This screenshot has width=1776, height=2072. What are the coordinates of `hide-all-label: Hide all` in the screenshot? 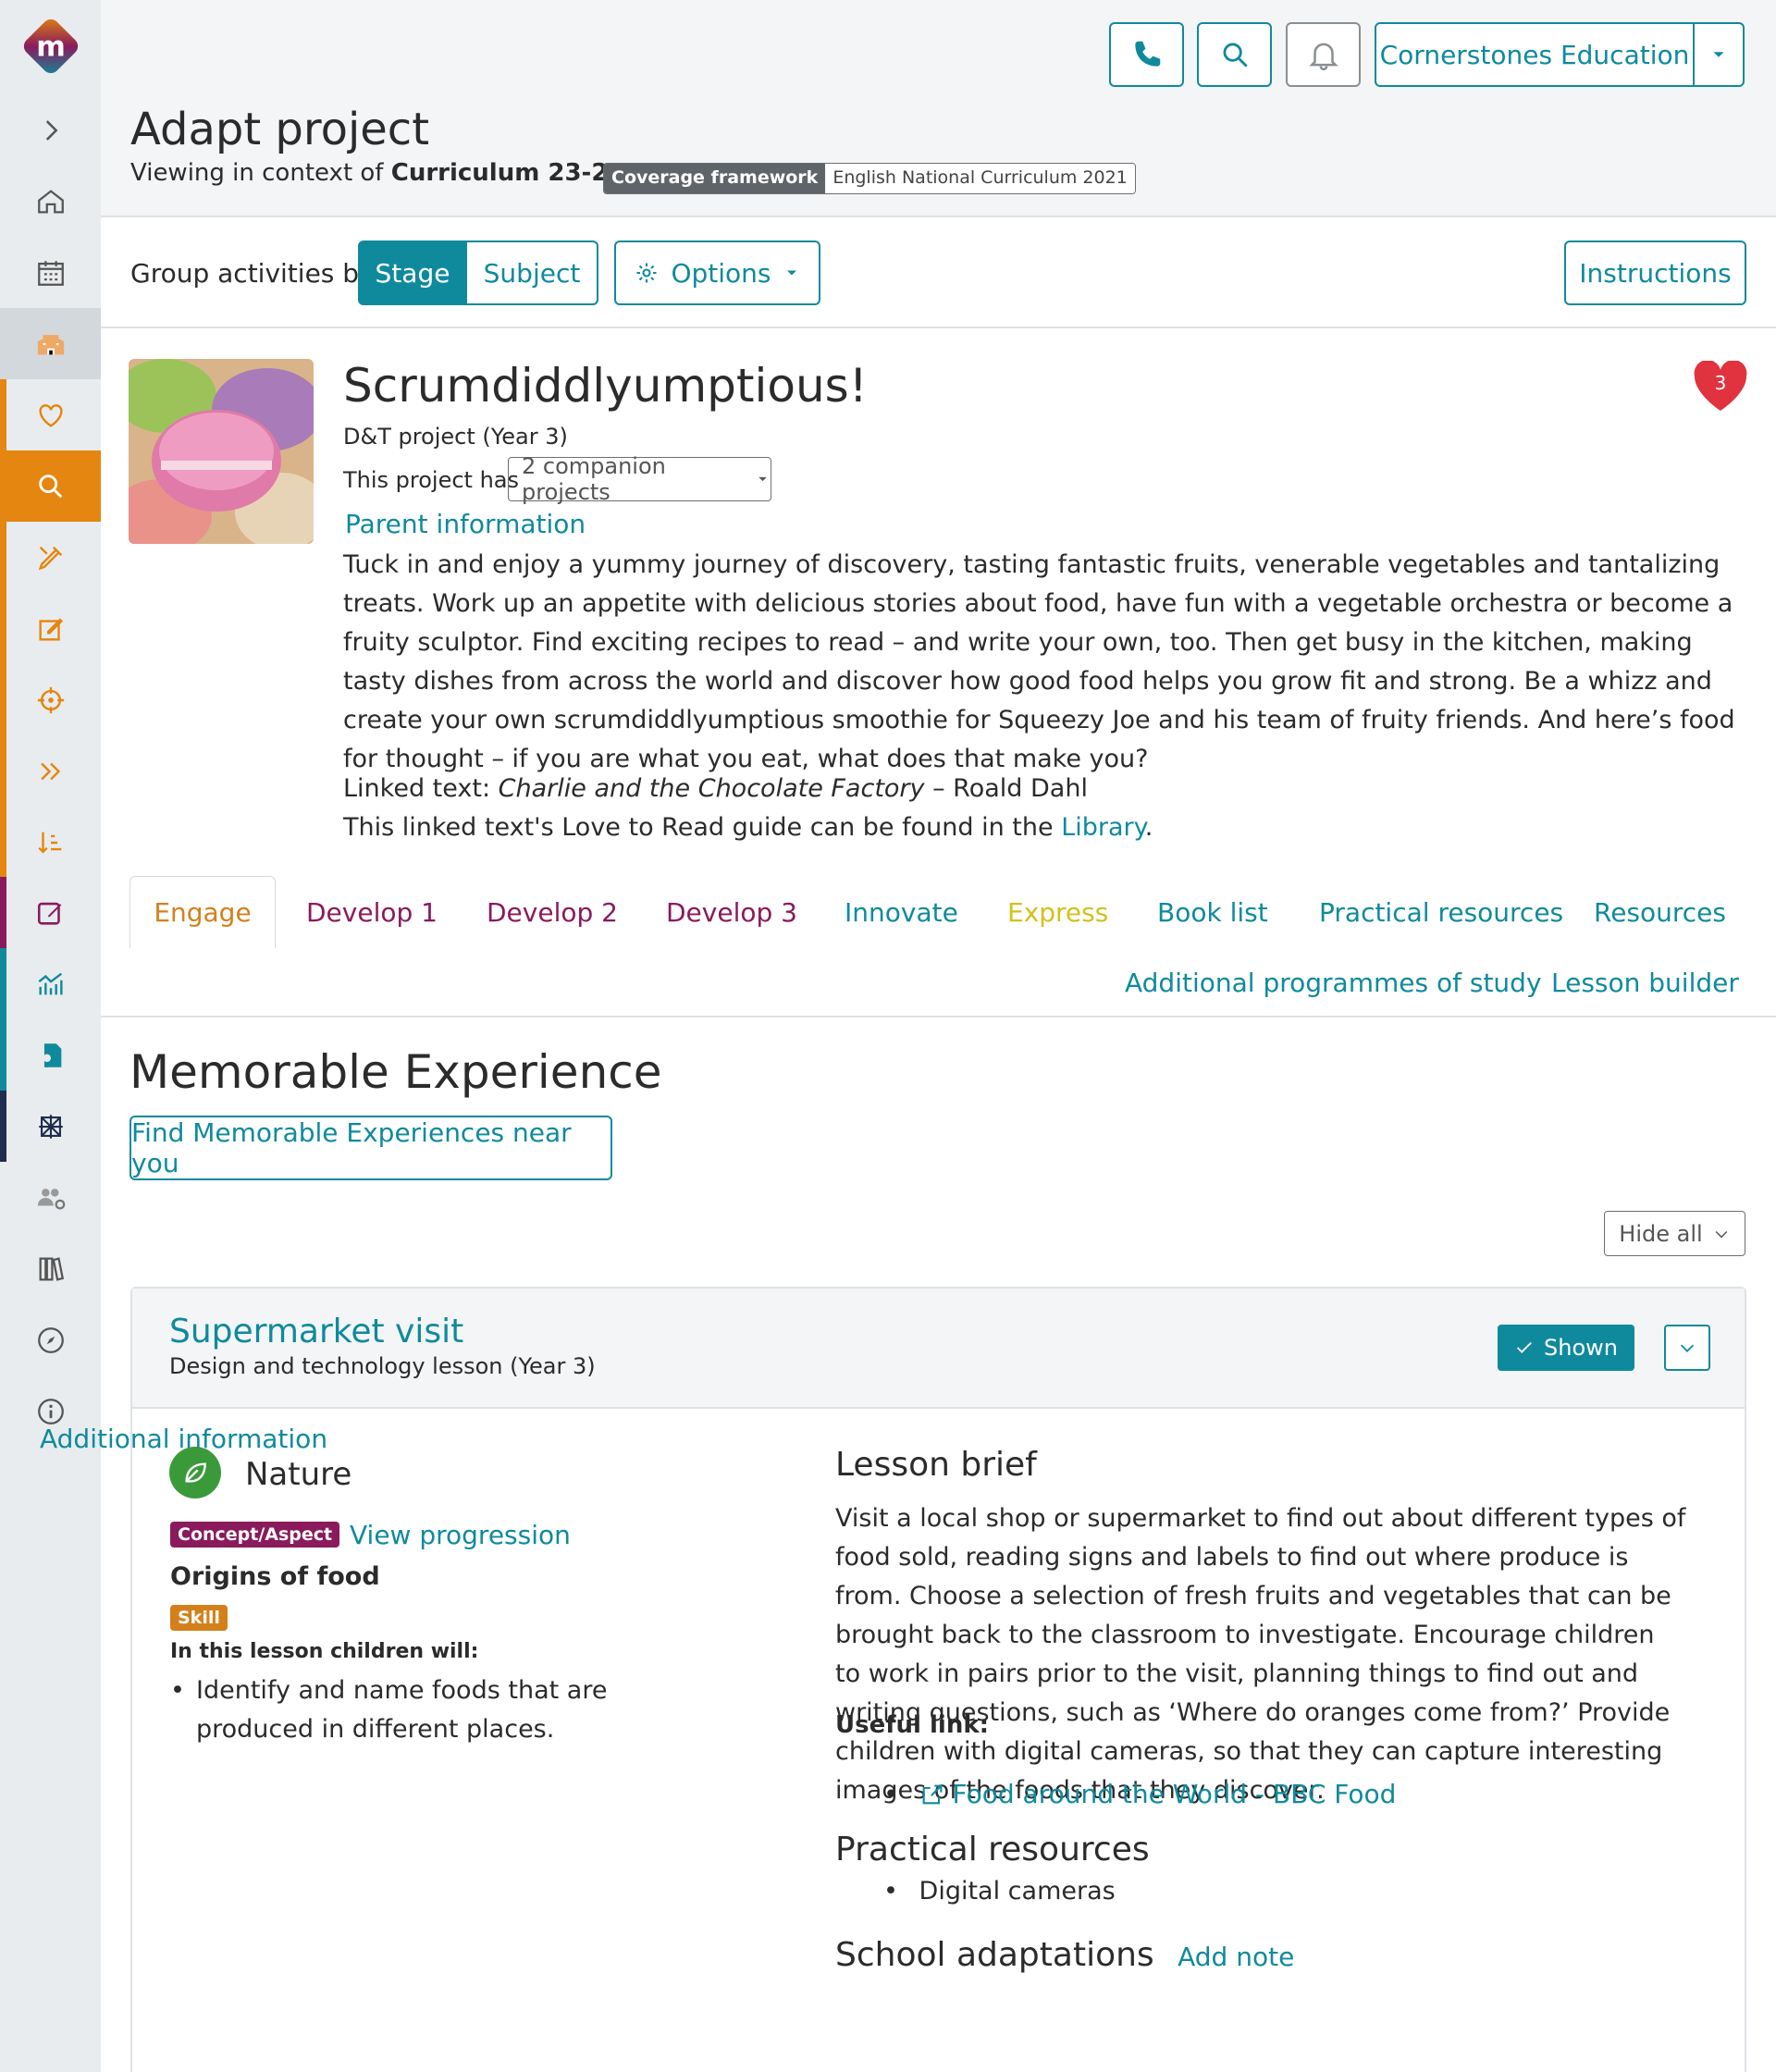 It's located at (1661, 1233).